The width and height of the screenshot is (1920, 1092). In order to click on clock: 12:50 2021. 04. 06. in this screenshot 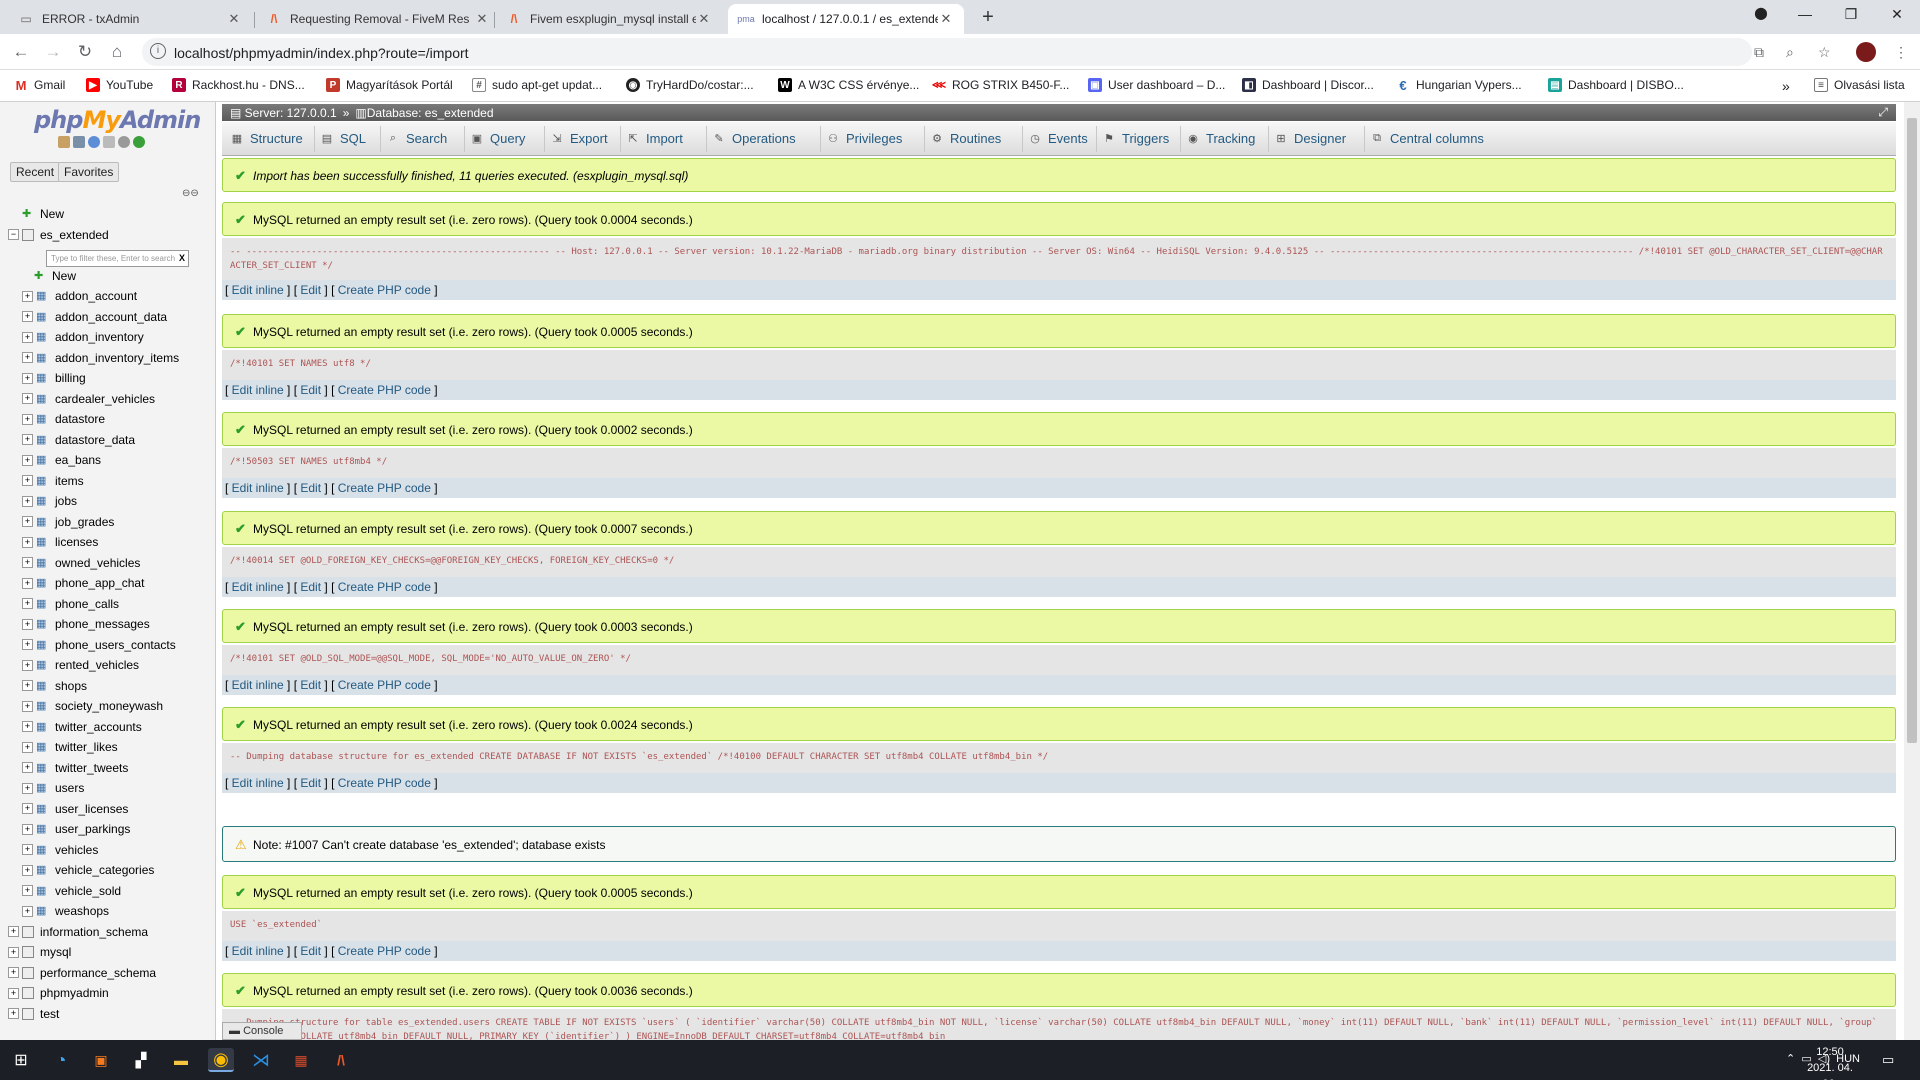, I will do `click(1830, 1068)`.